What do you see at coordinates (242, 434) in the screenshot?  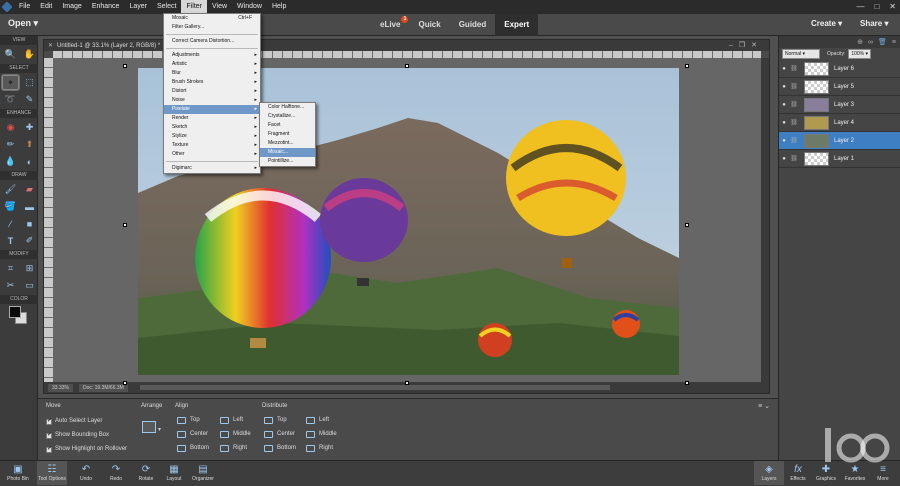 I see `align-middle-label: Middle` at bounding box center [242, 434].